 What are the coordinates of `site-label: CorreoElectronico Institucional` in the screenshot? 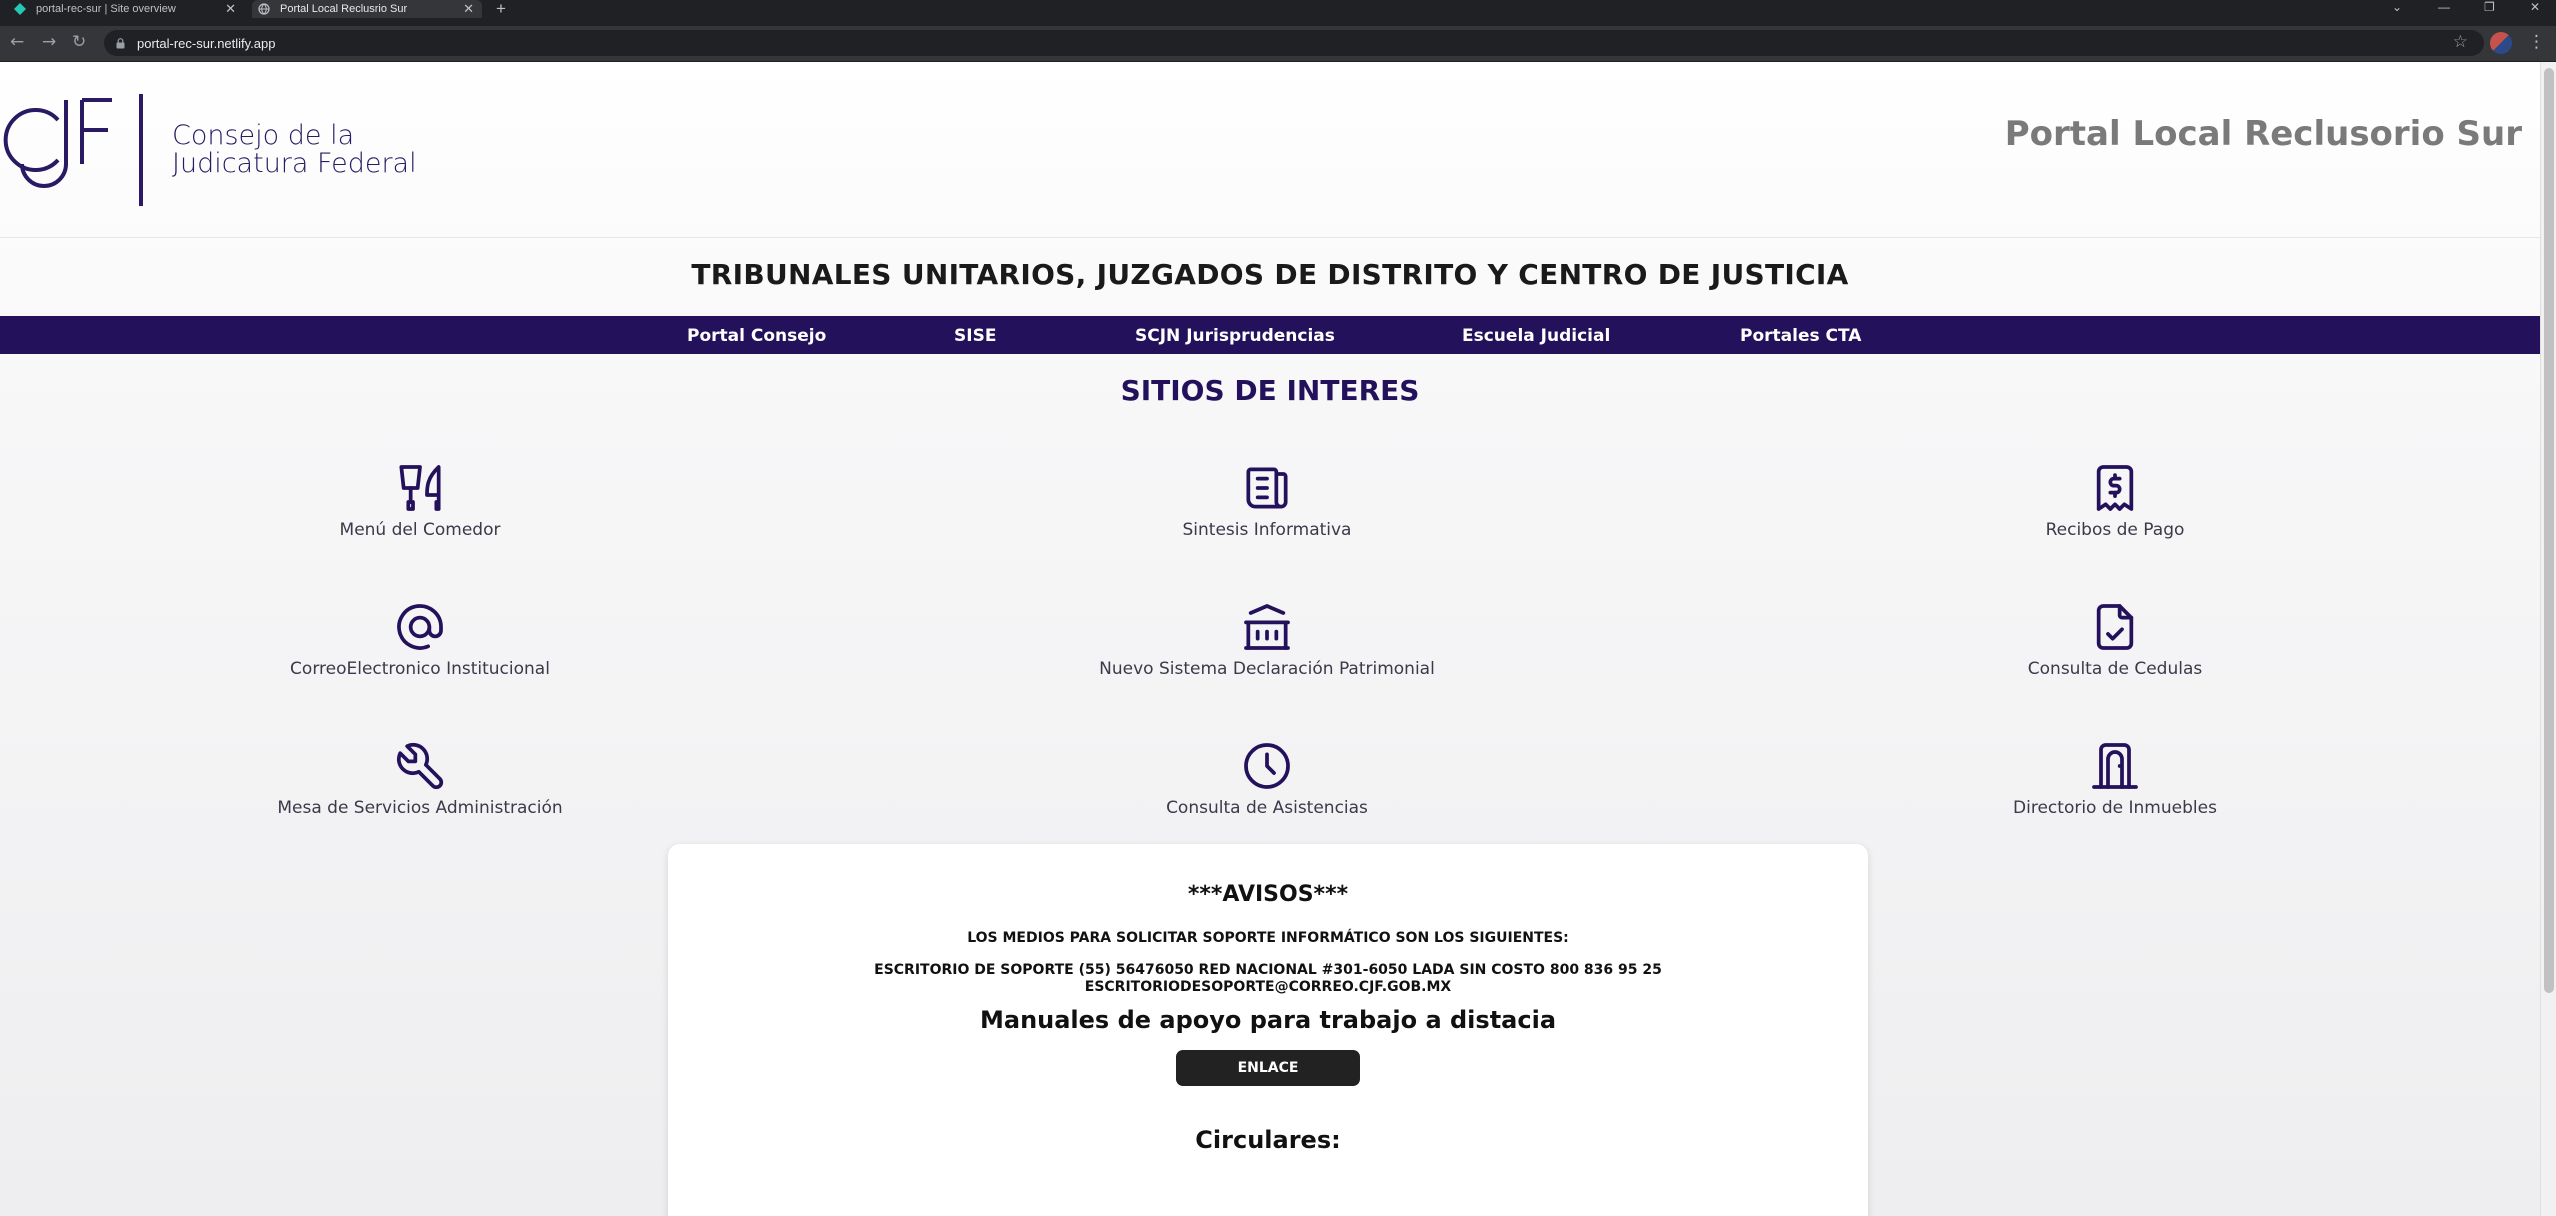 It's located at (420, 669).